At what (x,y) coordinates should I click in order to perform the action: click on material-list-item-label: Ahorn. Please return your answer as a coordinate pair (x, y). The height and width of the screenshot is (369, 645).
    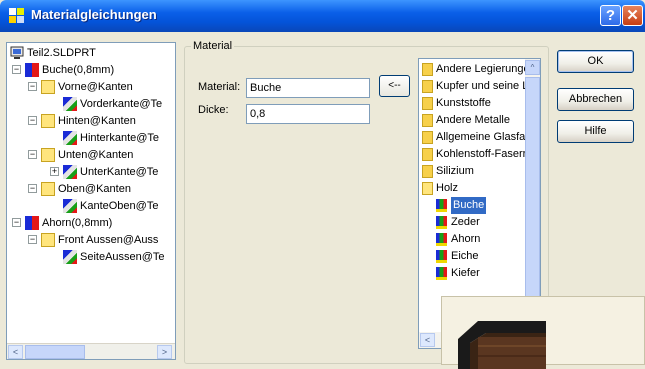
    Looking at the image, I should click on (466, 239).